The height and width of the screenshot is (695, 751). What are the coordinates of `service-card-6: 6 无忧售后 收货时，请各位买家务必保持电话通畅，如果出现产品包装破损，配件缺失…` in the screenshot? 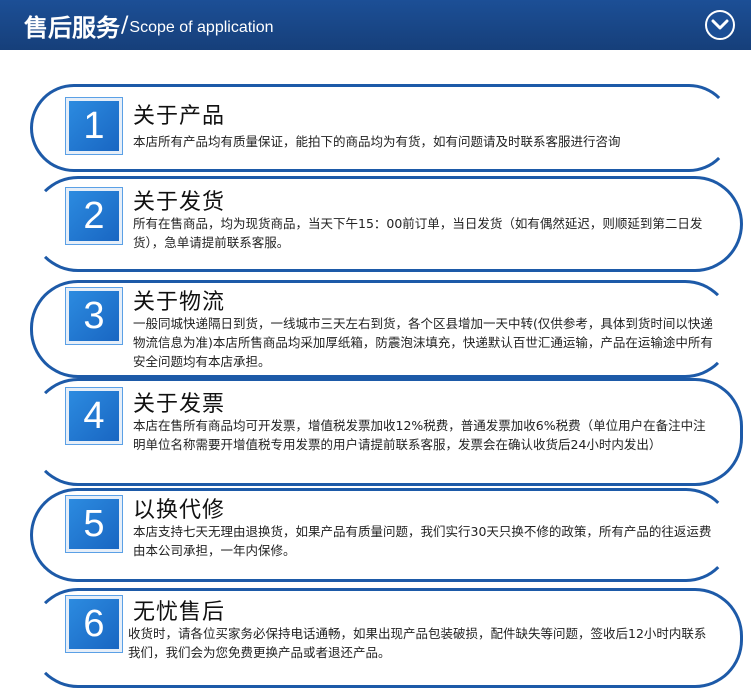 It's located at (375, 638).